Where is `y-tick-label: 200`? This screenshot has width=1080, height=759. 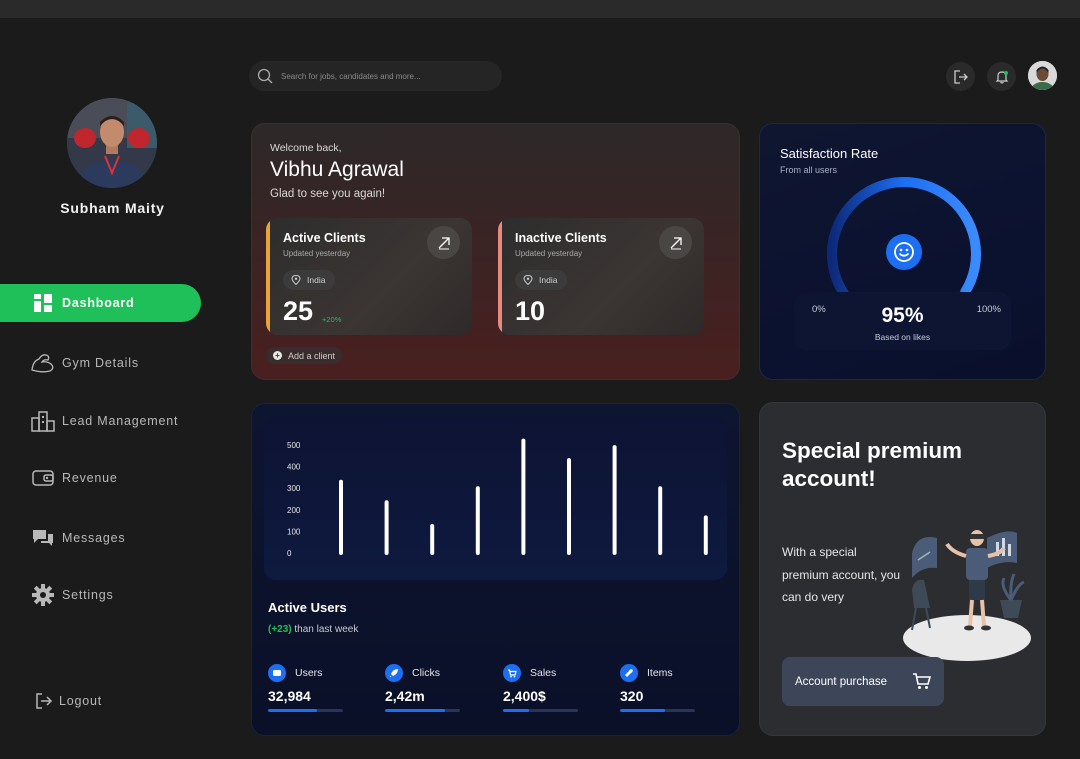
y-tick-label: 200 is located at coordinates (294, 510).